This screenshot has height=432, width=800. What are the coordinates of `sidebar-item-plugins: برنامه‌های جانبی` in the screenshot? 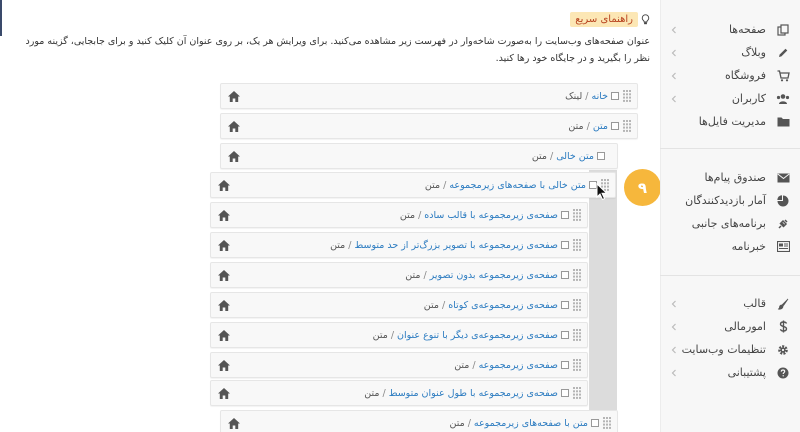 It's located at (730, 223).